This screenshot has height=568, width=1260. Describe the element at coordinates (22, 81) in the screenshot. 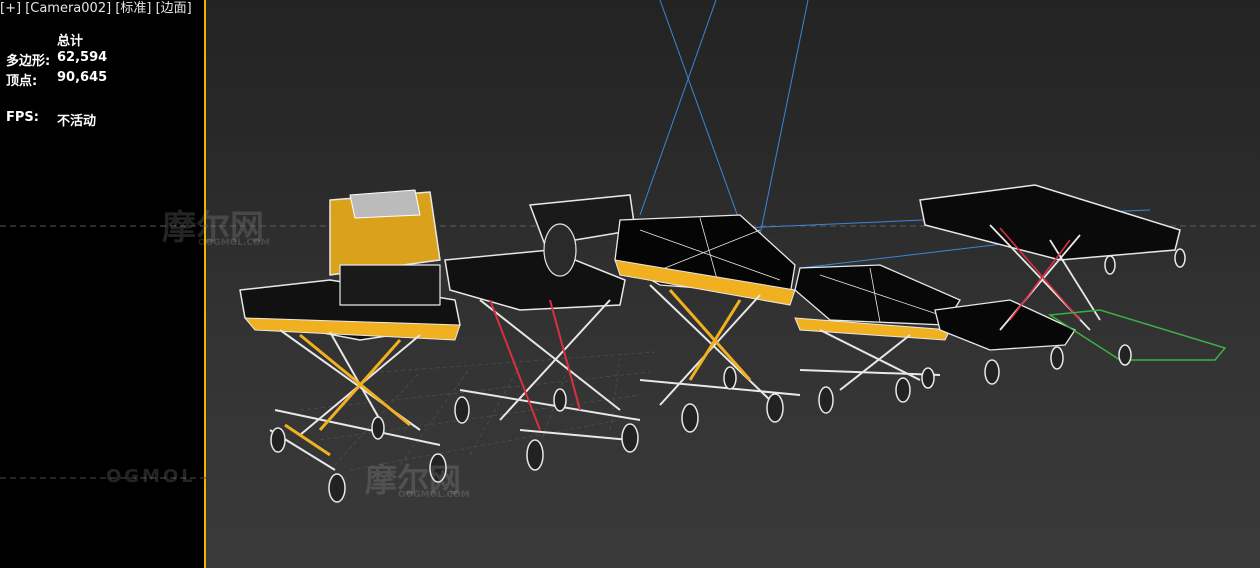

I see `vertices-label: 顶点:` at that location.